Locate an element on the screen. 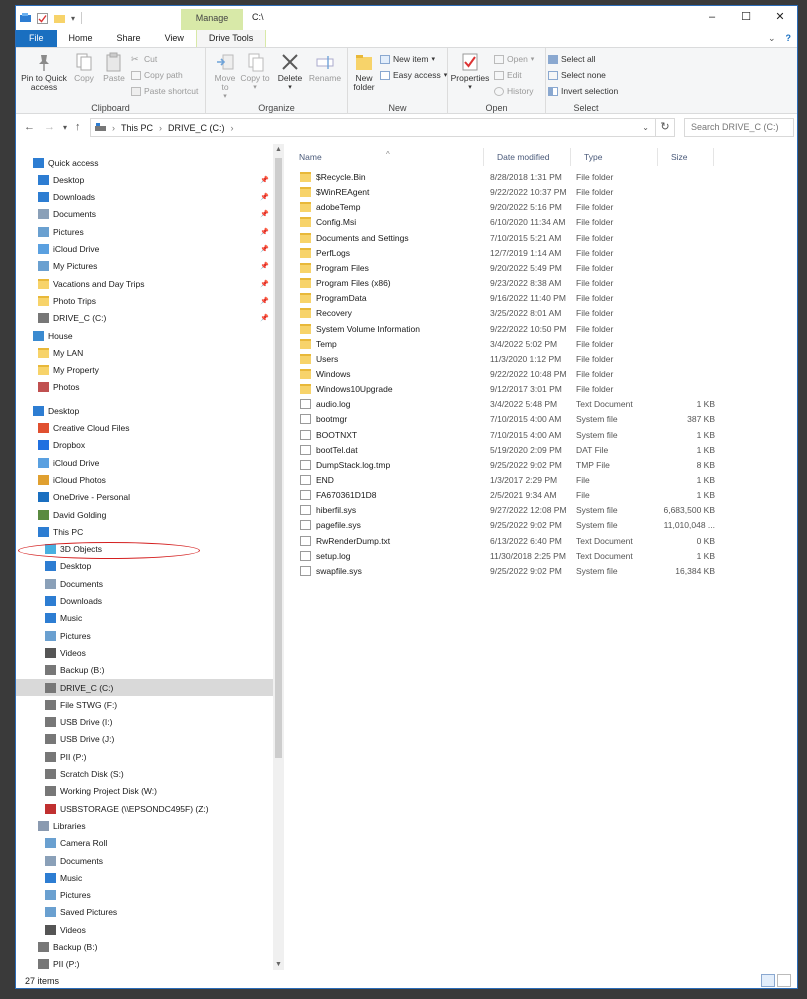 This screenshot has width=807, height=999. column-header-name: Name ^ is located at coordinates (385, 157).